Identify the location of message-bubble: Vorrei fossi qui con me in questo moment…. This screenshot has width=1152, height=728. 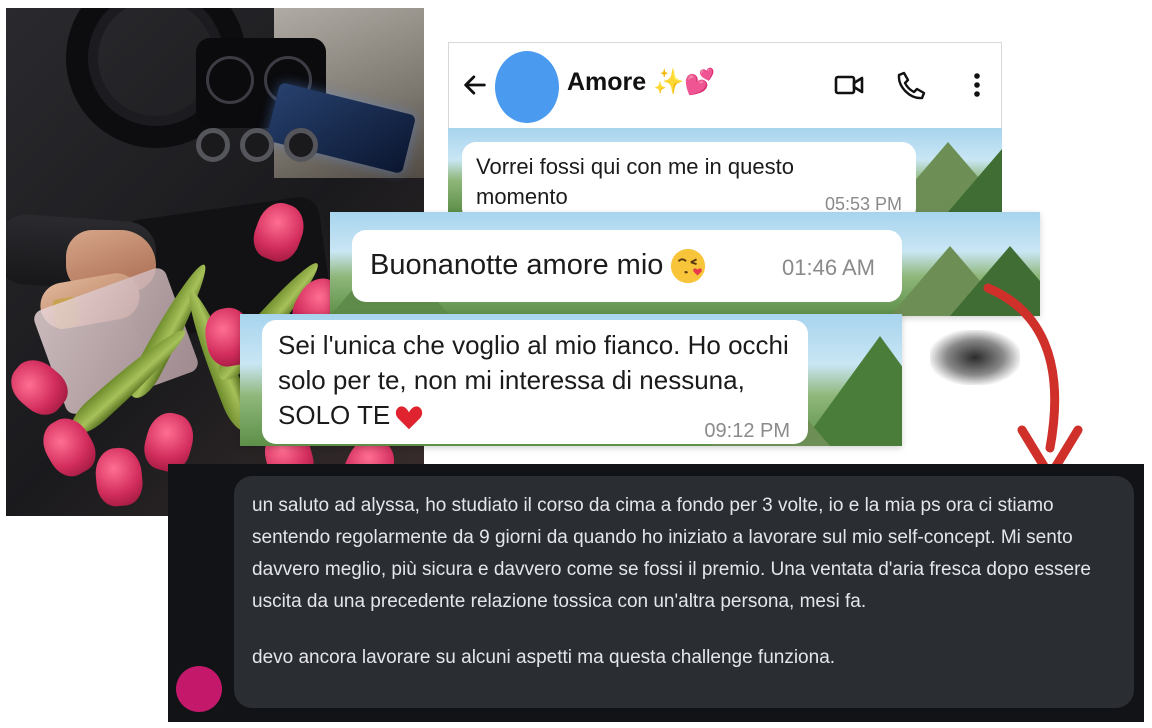
(689, 177).